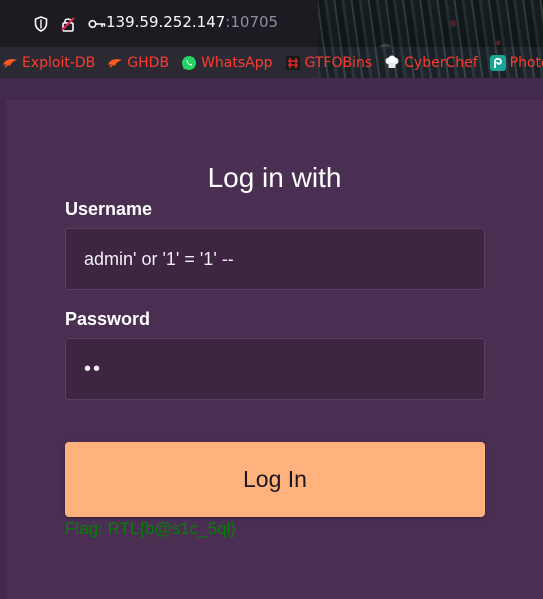  I want to click on login-heading: Log in with, so click(274, 177).